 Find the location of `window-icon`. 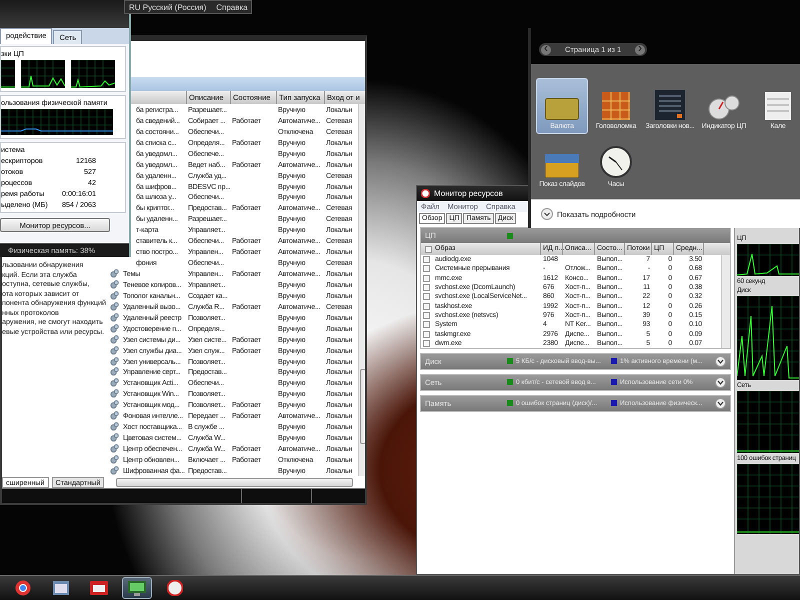

window-icon is located at coordinates (61, 588).